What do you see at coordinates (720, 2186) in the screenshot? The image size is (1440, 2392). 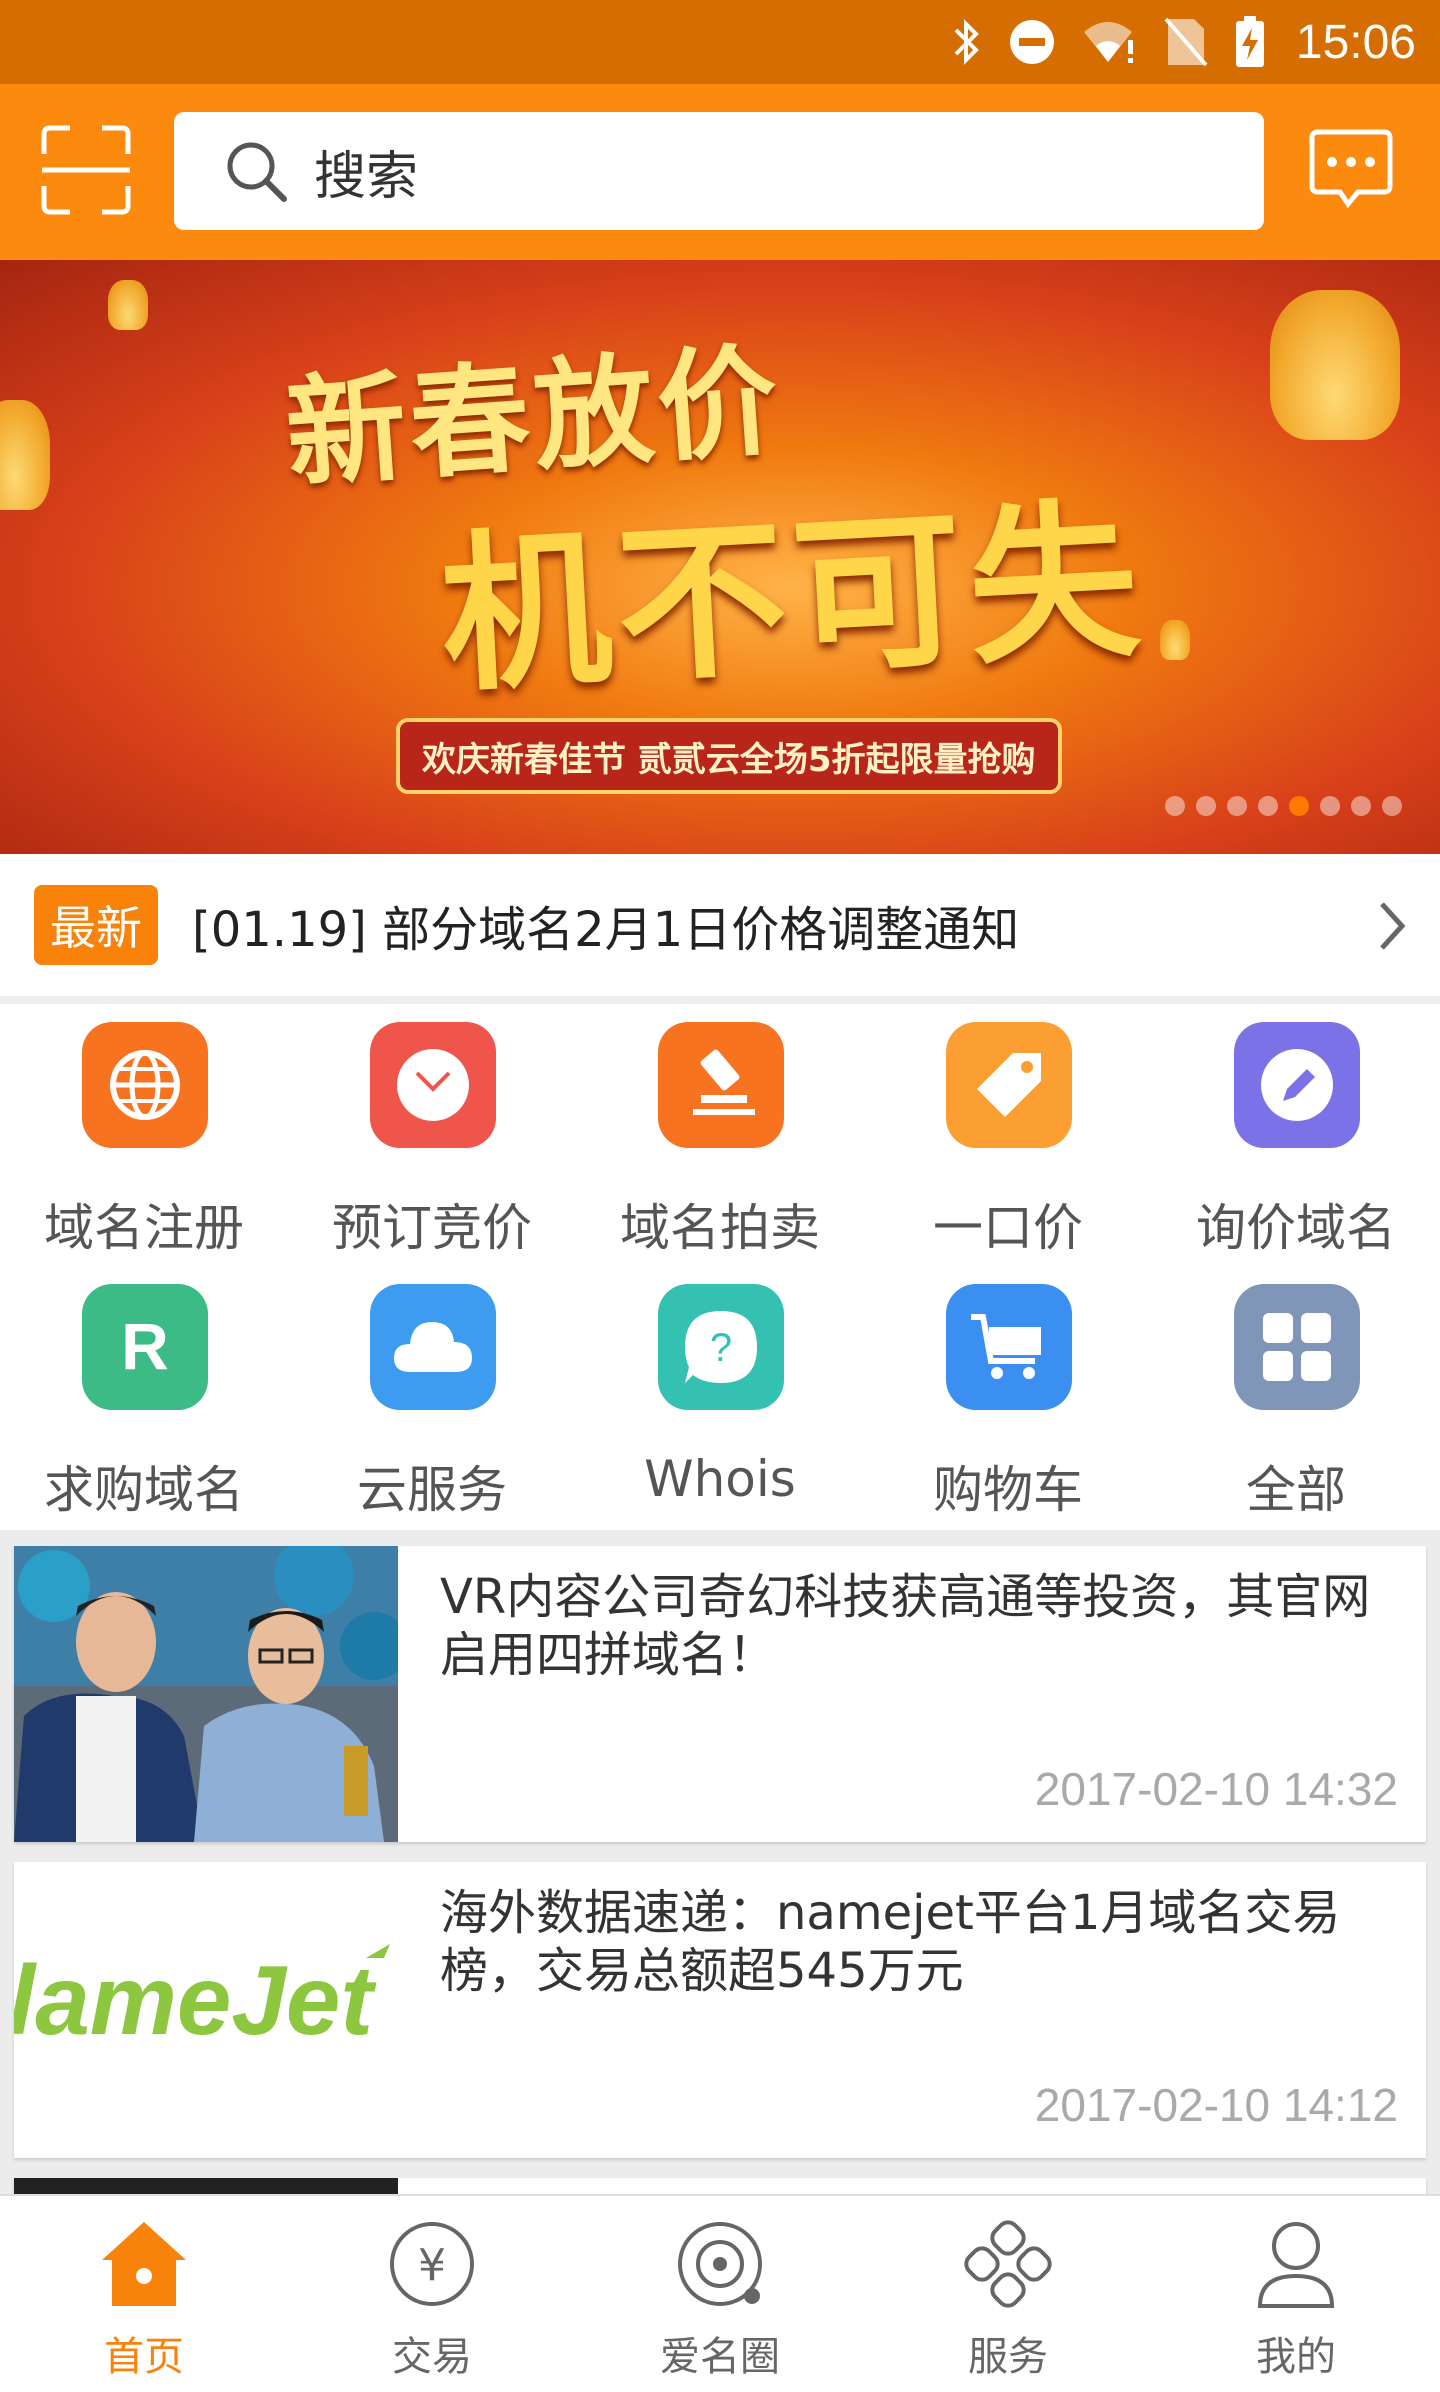 I see `news-card` at bounding box center [720, 2186].